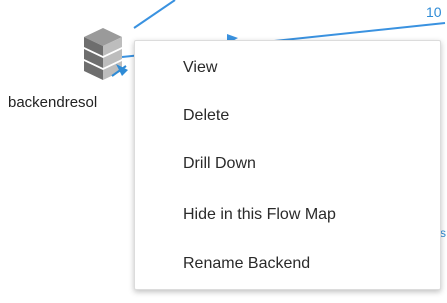 The image size is (447, 303). I want to click on backend-node-label: backendresol, so click(52, 102).